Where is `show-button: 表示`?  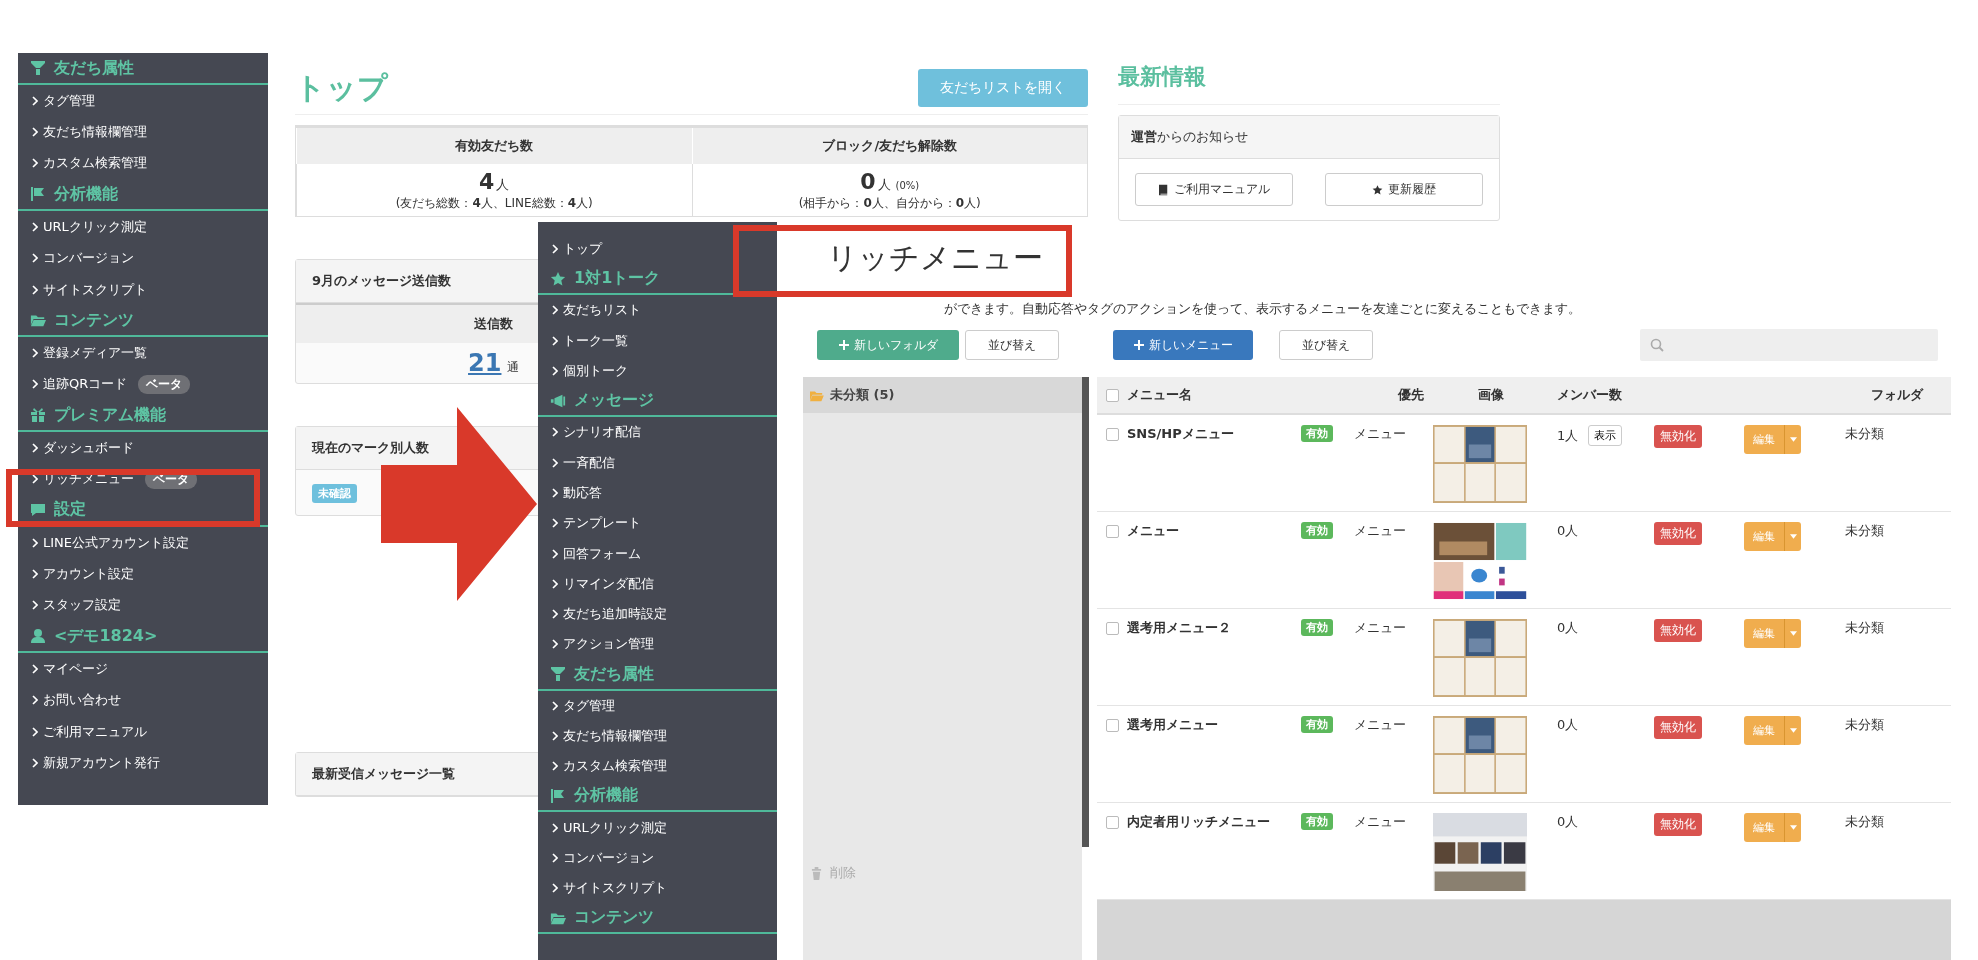 show-button: 表示 is located at coordinates (1605, 435).